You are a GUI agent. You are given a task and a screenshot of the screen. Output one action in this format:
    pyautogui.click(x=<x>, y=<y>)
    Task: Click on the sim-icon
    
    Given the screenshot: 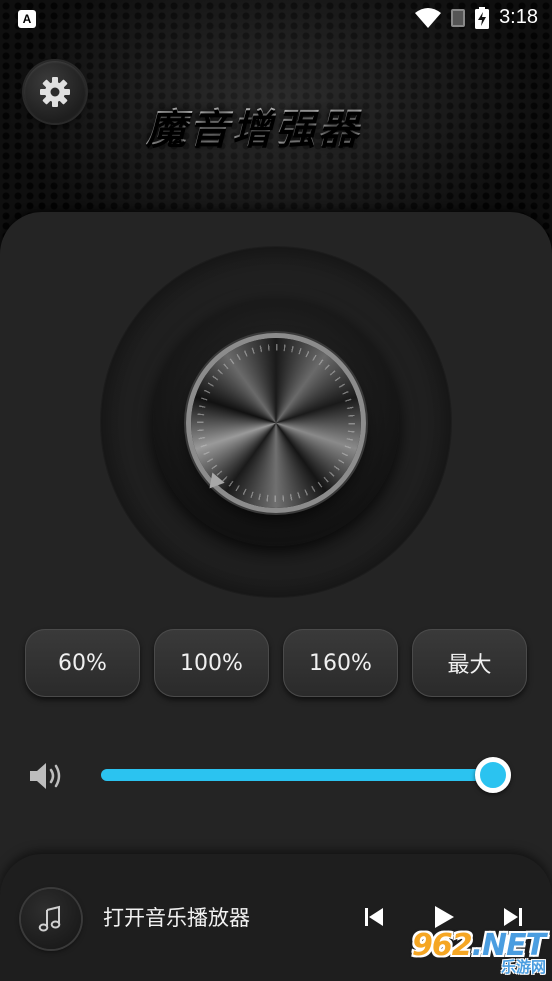 What is the action you would take?
    pyautogui.click(x=458, y=17)
    